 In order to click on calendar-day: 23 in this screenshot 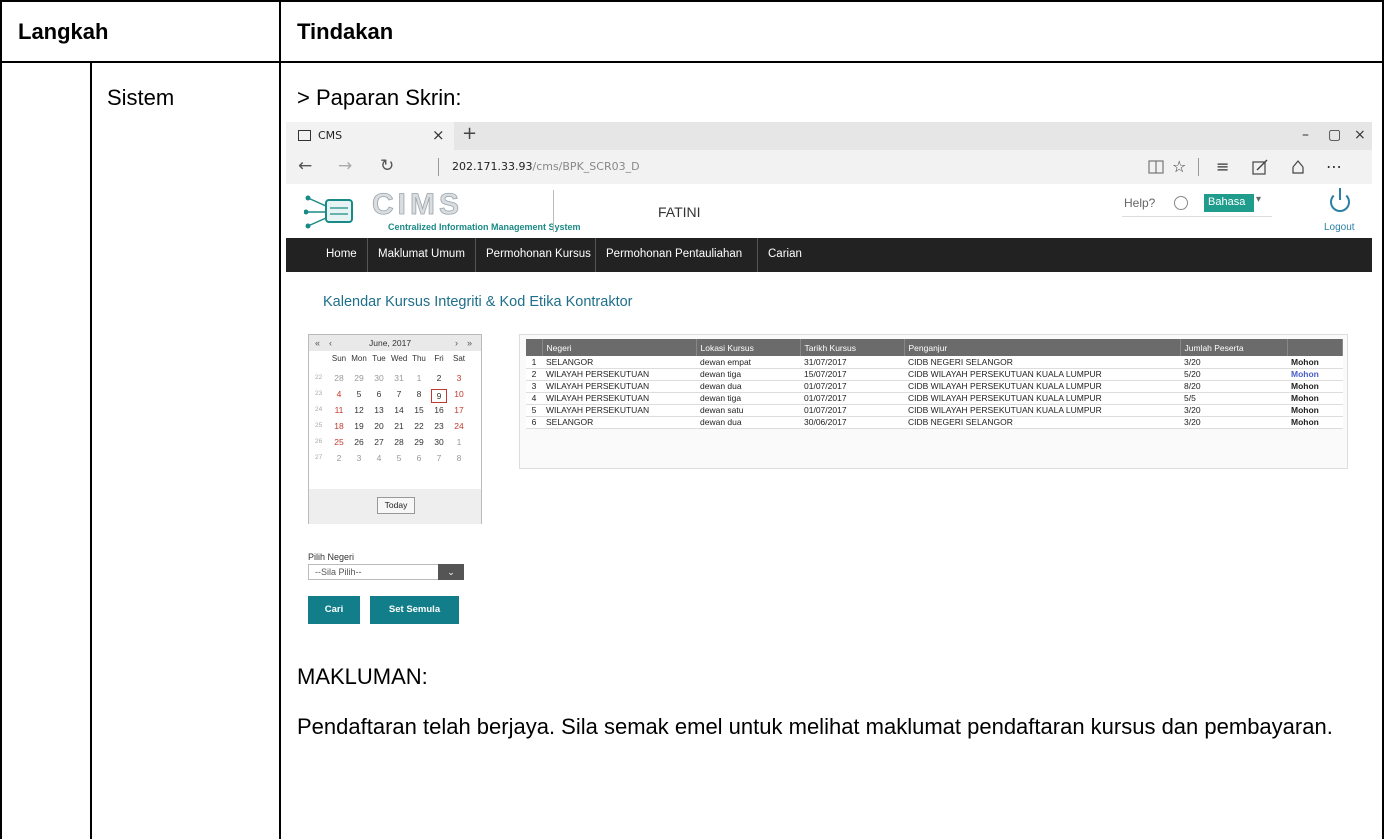, I will do `click(439, 426)`.